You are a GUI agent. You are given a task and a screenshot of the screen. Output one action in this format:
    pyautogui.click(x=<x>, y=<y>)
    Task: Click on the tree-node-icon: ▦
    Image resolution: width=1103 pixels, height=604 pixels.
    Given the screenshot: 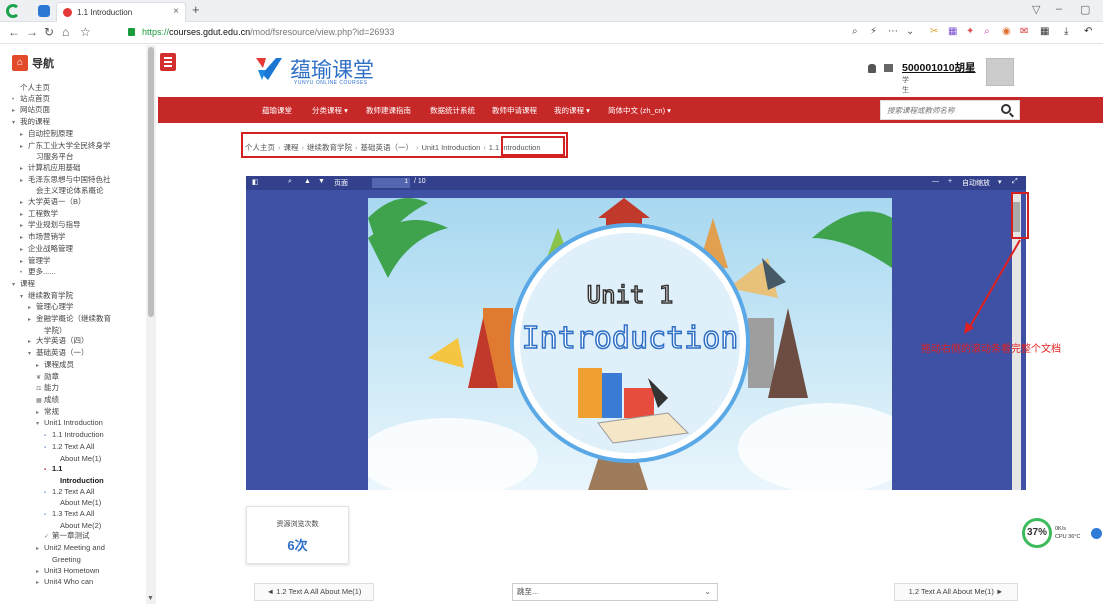 What is the action you would take?
    pyautogui.click(x=40, y=401)
    